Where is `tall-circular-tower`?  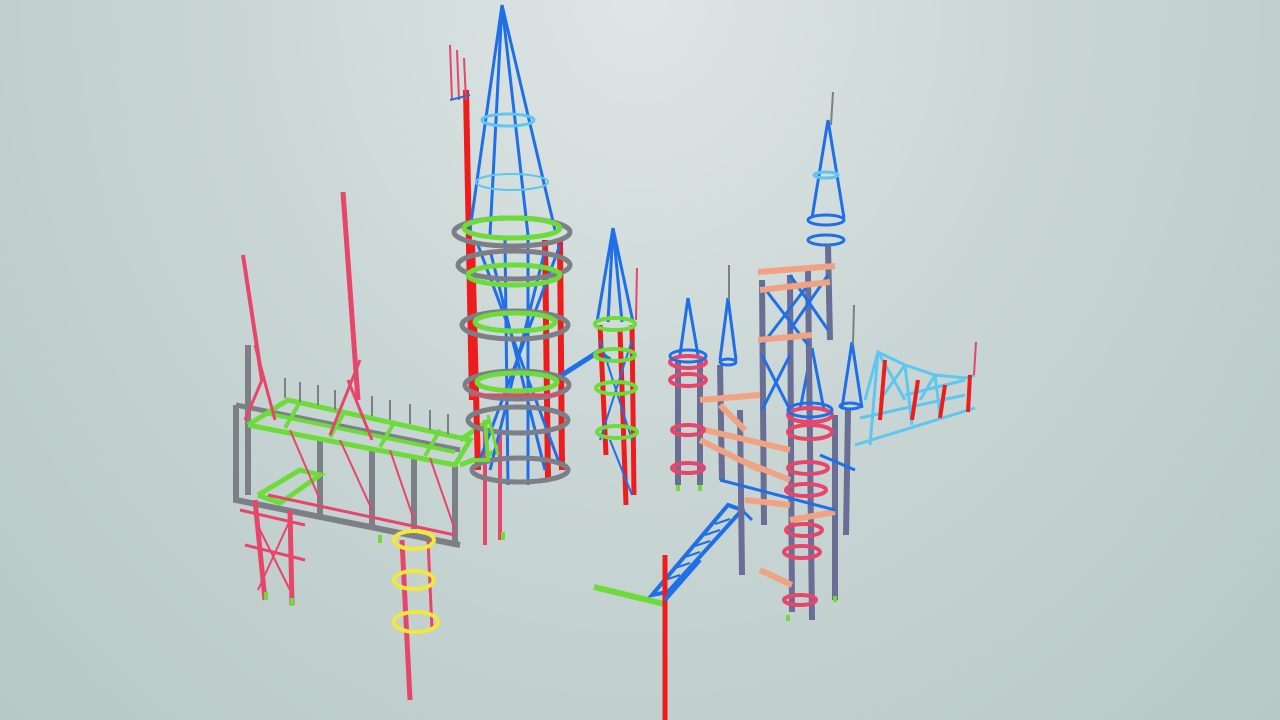
tall-circular-tower is located at coordinates (511, 245).